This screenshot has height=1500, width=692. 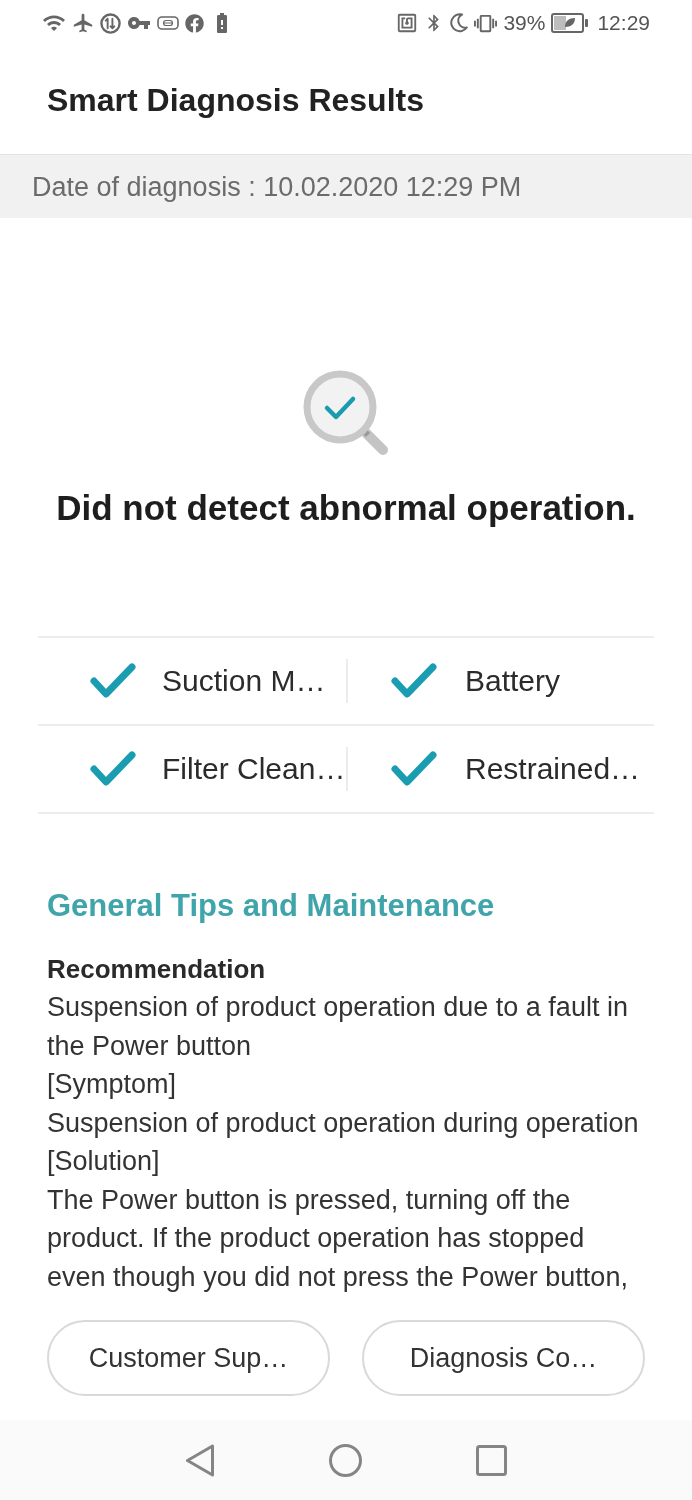 I want to click on battery-percent: 39%, so click(x=524, y=23).